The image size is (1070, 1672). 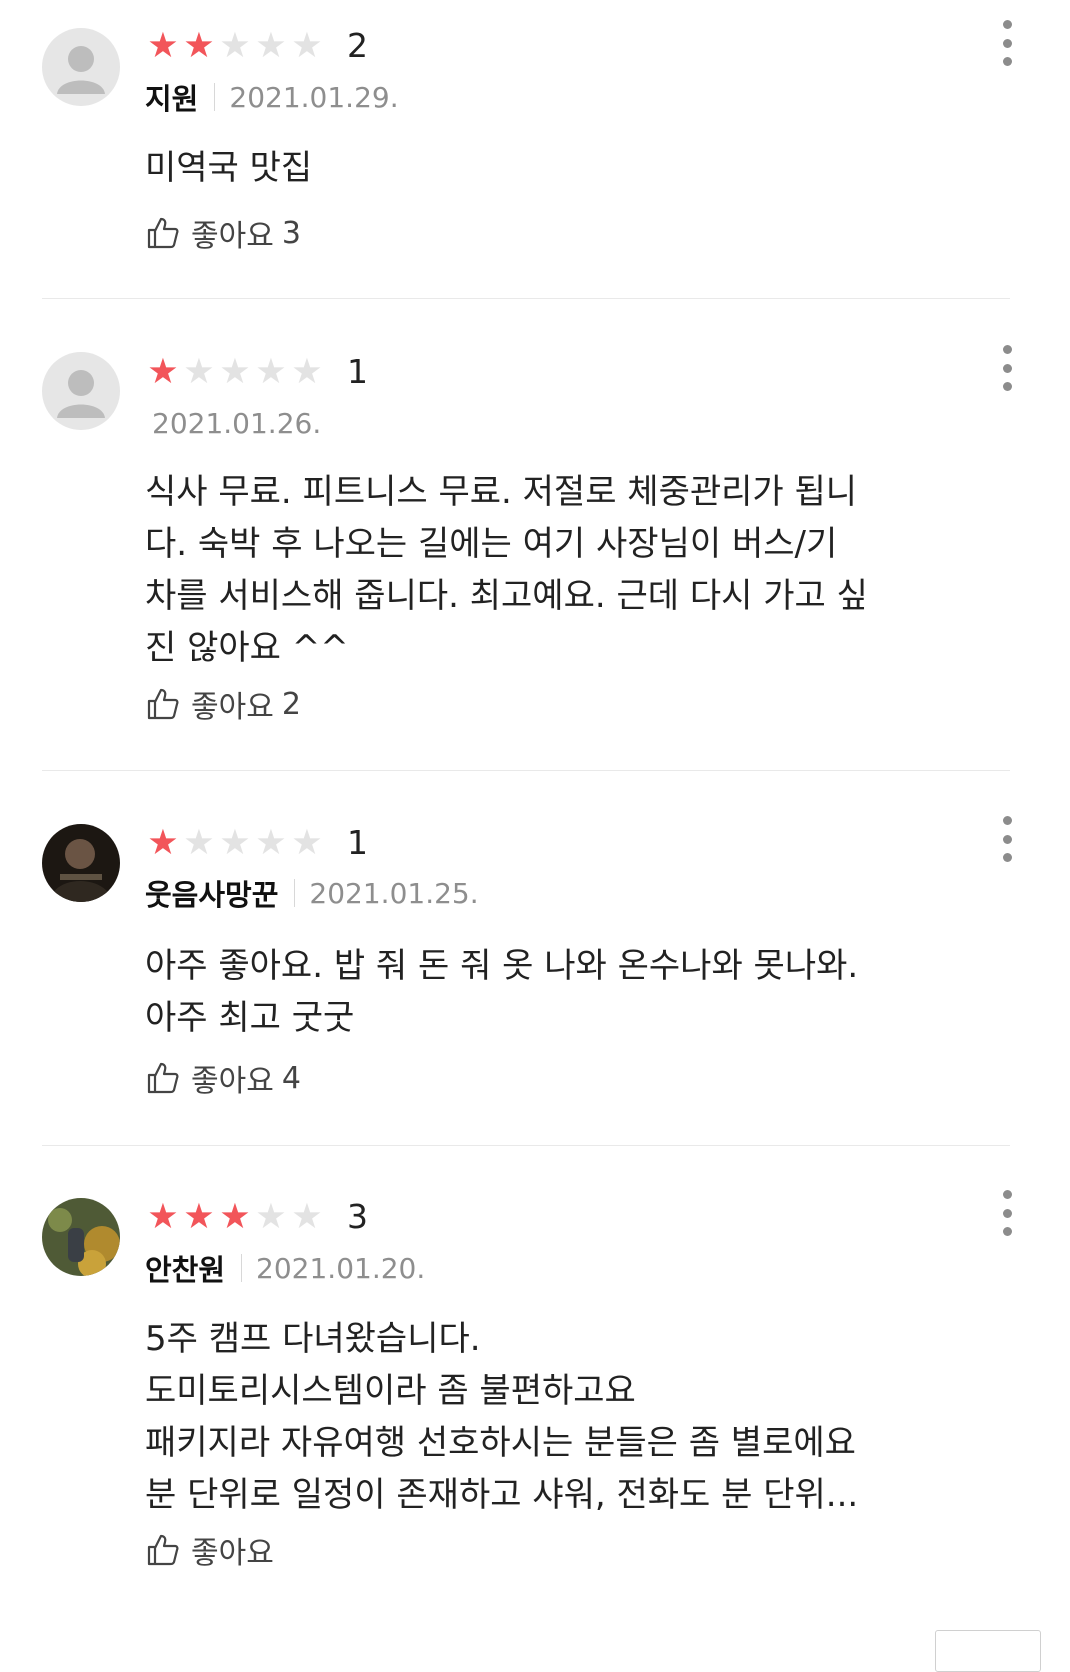 I want to click on like-count: 2, so click(x=291, y=704).